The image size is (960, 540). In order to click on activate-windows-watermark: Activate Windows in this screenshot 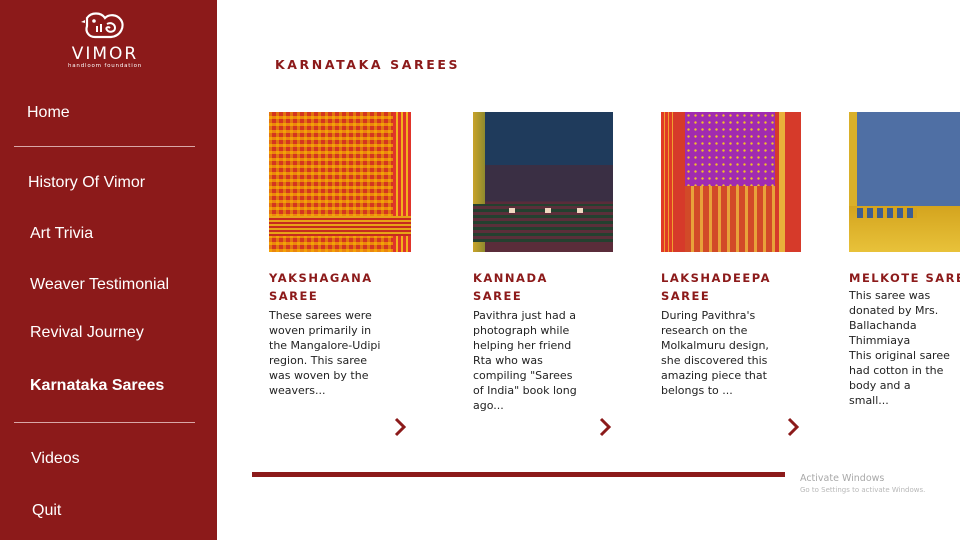, I will do `click(842, 478)`.